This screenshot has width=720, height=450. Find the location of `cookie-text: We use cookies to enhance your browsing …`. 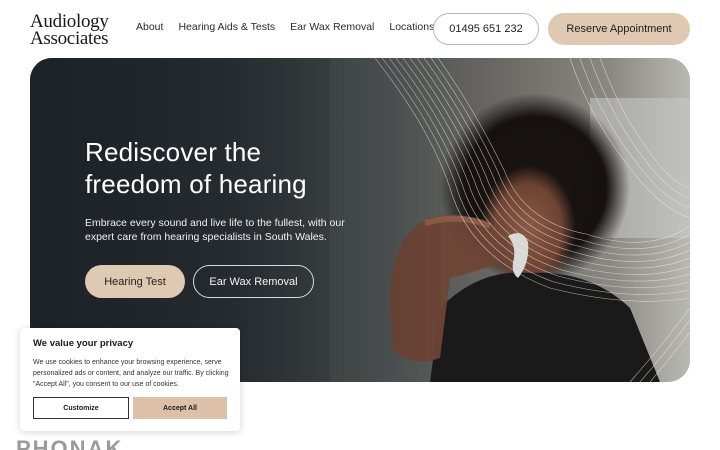

cookie-text: We use cookies to enhance your browsing … is located at coordinates (131, 373).